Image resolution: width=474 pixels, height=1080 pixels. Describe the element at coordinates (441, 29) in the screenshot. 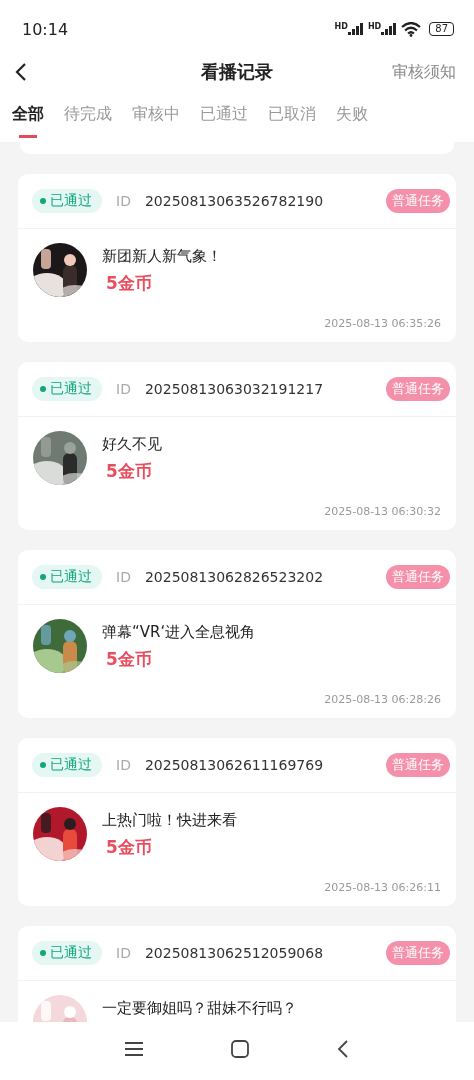

I see `battery-indicator: 87` at that location.